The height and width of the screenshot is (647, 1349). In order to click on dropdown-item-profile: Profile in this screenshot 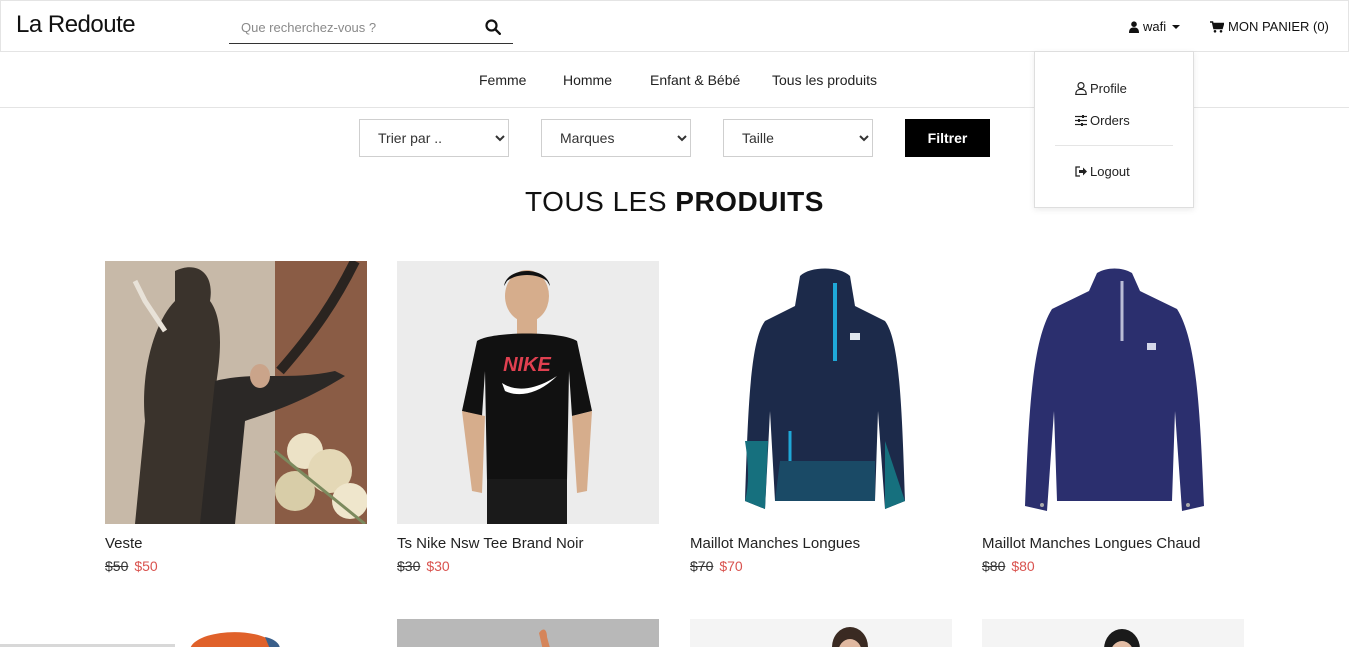, I will do `click(1101, 88)`.